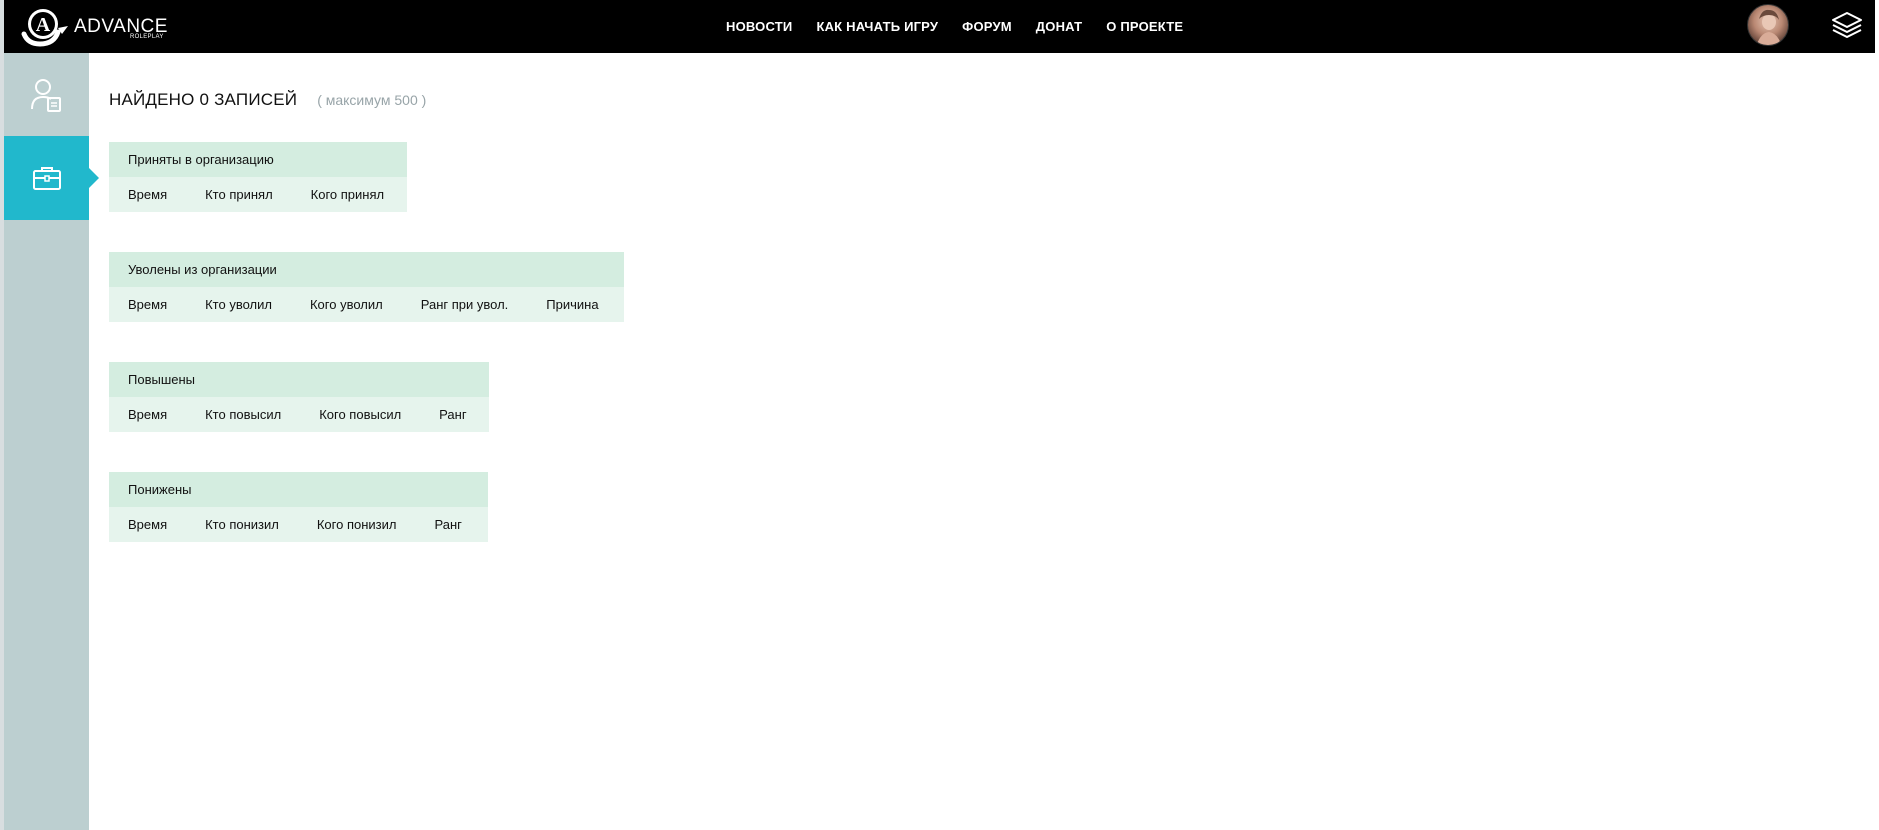 The width and height of the screenshot is (1879, 830). I want to click on column-header: Кого принял, so click(347, 194).